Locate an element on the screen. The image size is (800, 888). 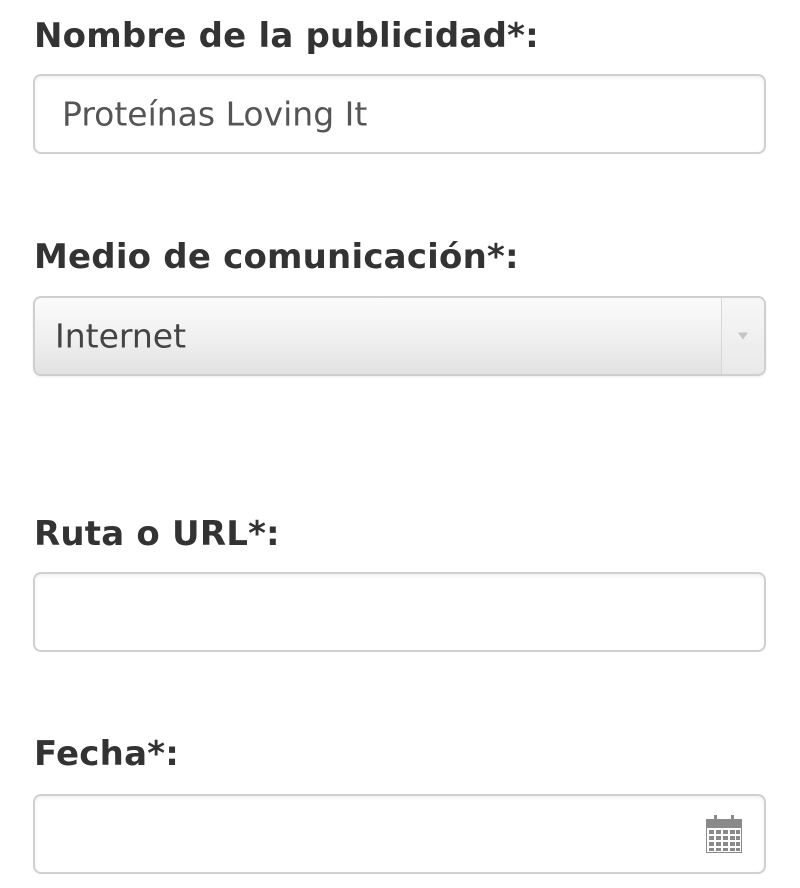
media-select: Internet is located at coordinates (399, 336).